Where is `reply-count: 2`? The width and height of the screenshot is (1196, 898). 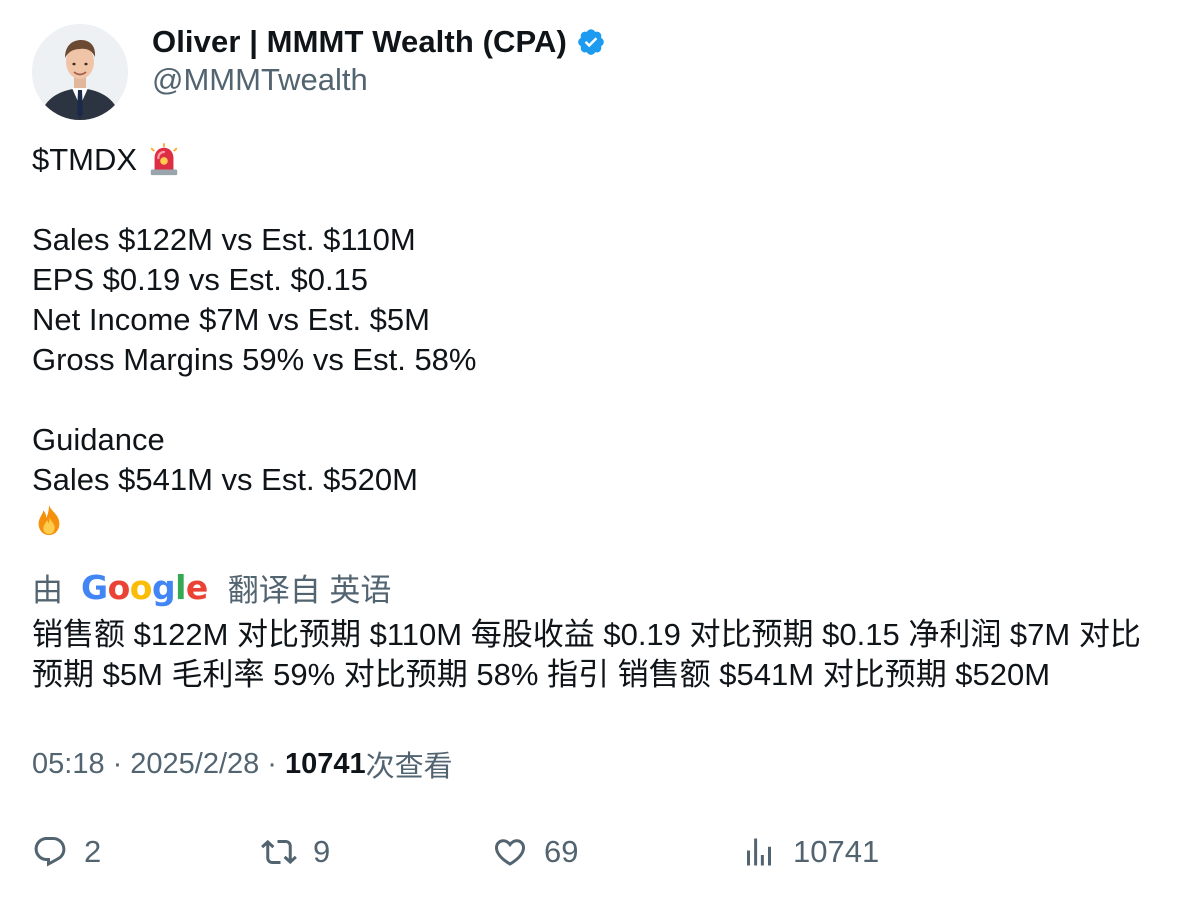 reply-count: 2 is located at coordinates (93, 851).